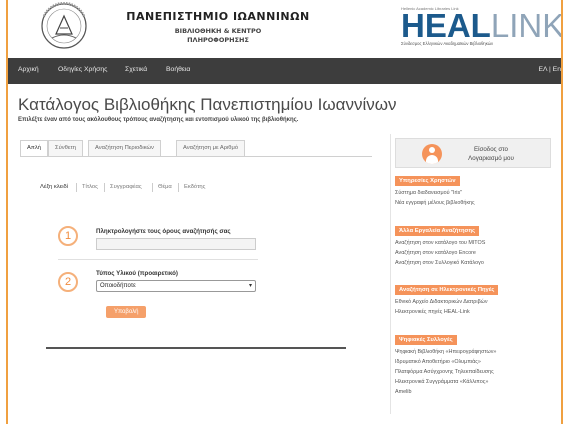 The image size is (569, 424). I want to click on library-name-line-2: ΠΛΗΡΟΦΟΡΗΣΗΣ, so click(218, 40).